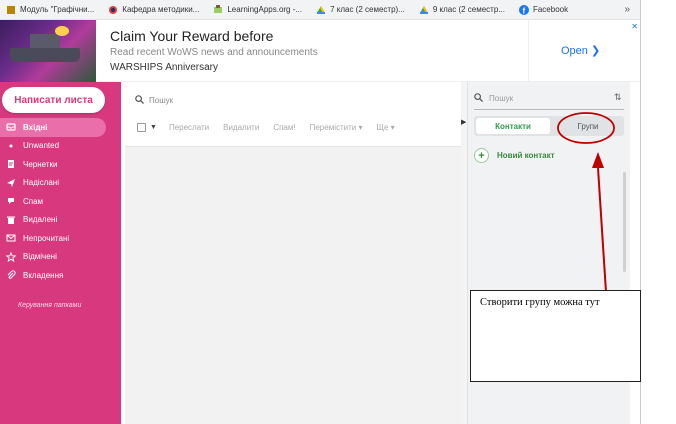 This screenshot has width=676, height=424. What do you see at coordinates (46, 238) in the screenshot?
I see `sidebar-item-label: Непрочитані` at bounding box center [46, 238].